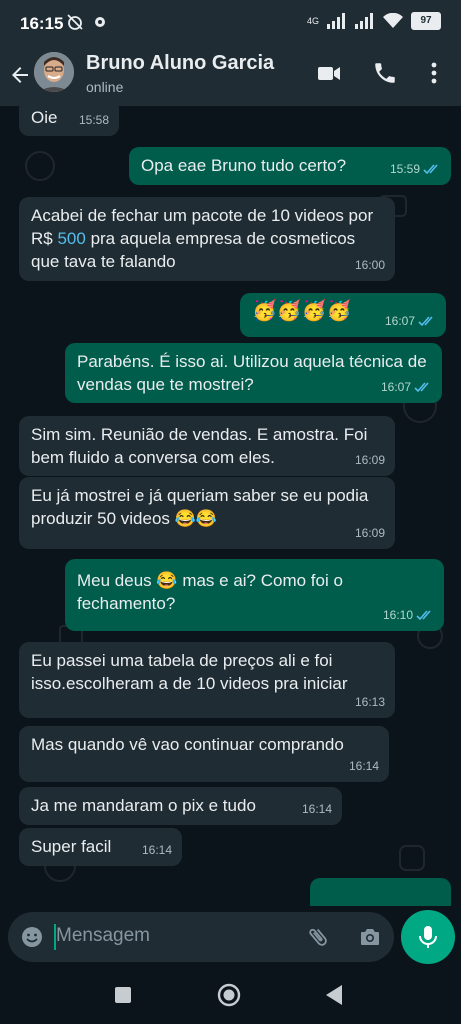 Image resolution: width=461 pixels, height=1024 pixels. What do you see at coordinates (329, 73) in the screenshot?
I see `video-call-icon` at bounding box center [329, 73].